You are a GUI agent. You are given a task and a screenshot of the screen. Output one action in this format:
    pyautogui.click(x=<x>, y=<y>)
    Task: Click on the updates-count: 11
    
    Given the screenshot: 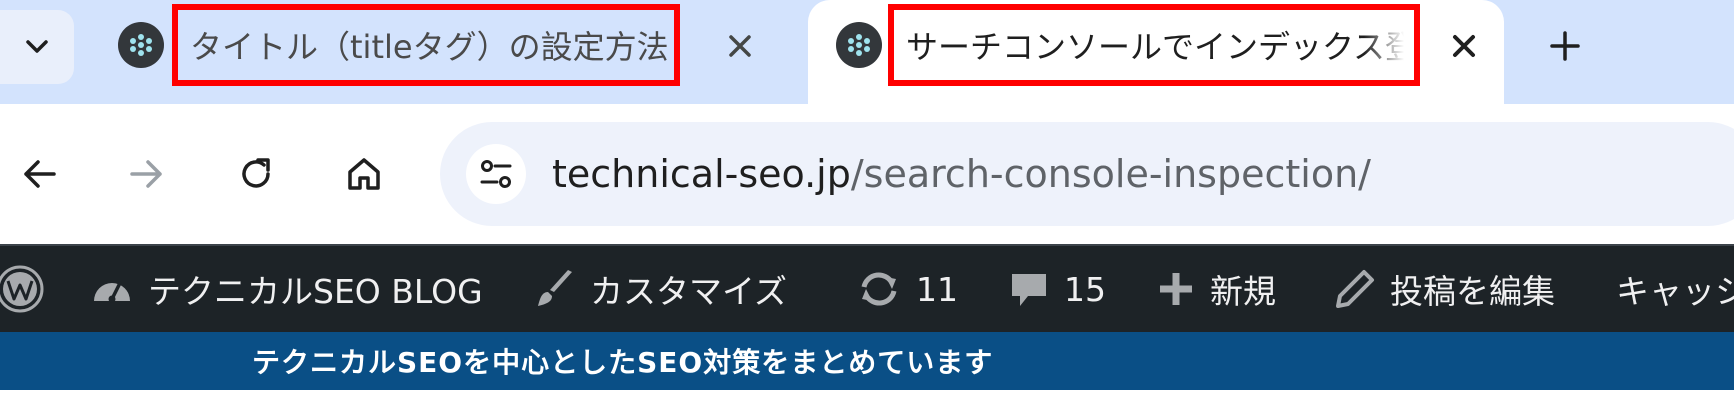 What is the action you would take?
    pyautogui.click(x=937, y=289)
    